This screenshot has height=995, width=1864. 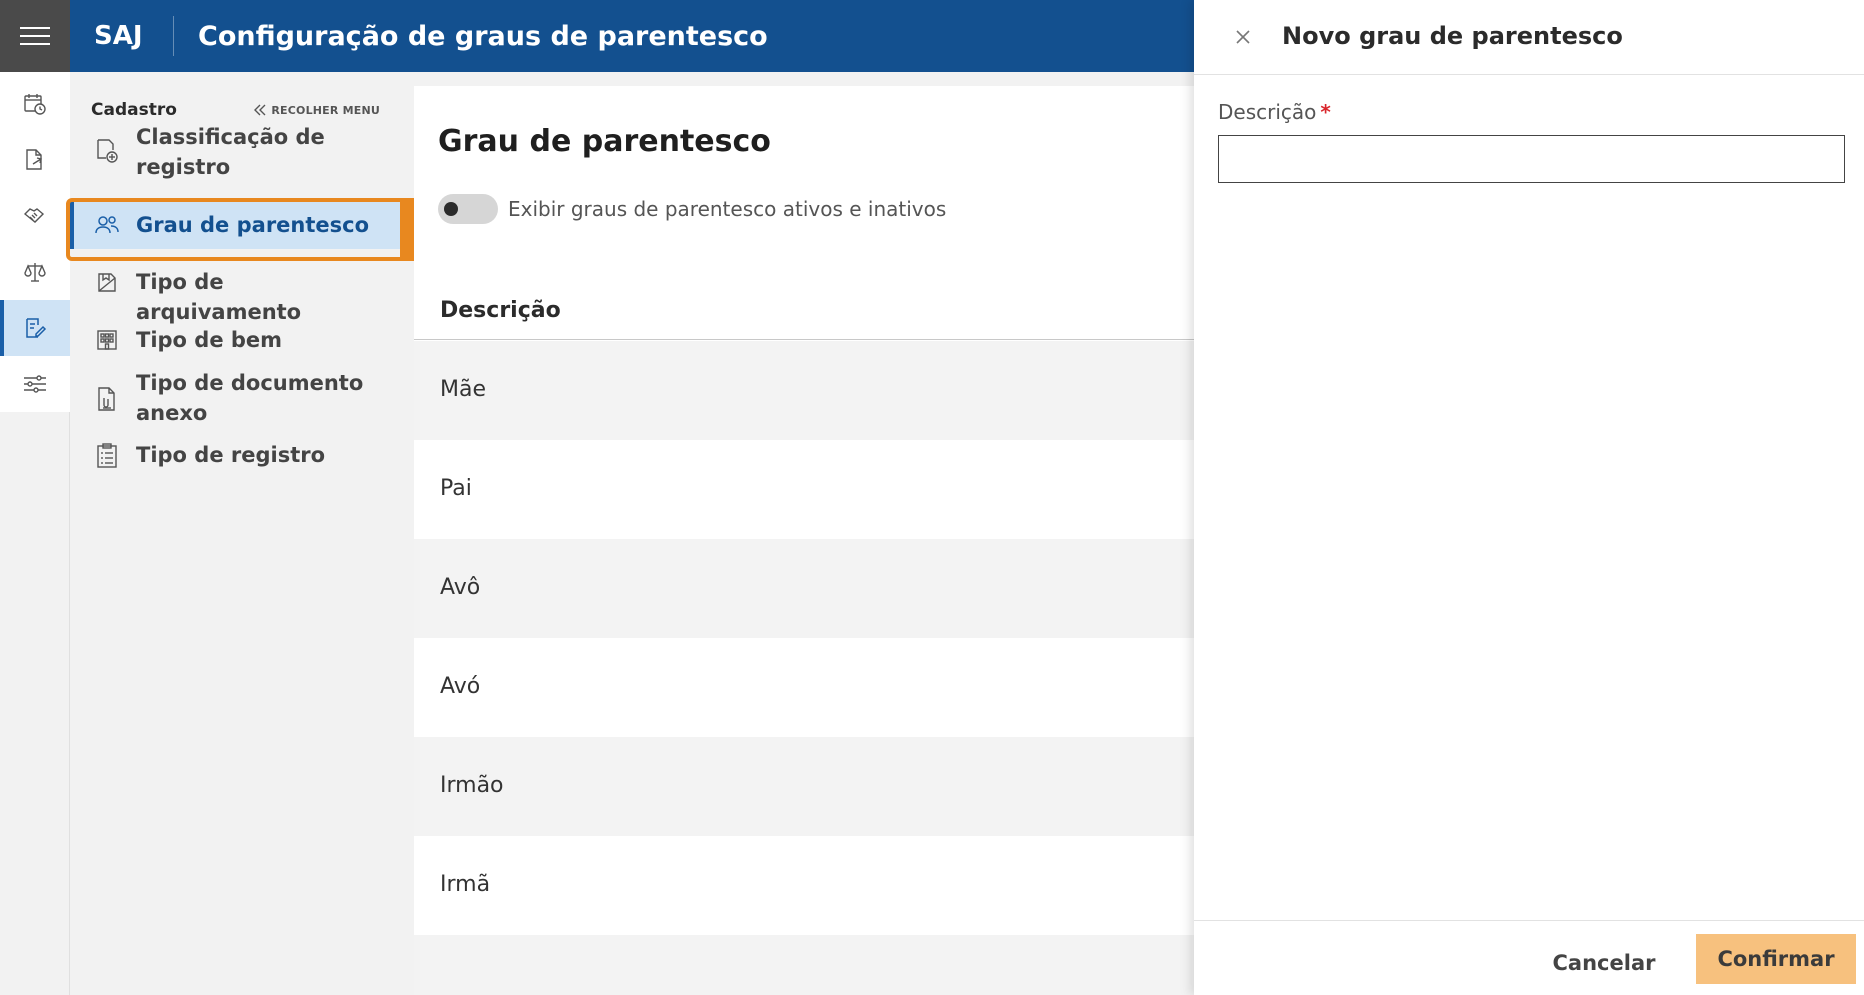 I want to click on row-description: Avó, so click(x=460, y=686).